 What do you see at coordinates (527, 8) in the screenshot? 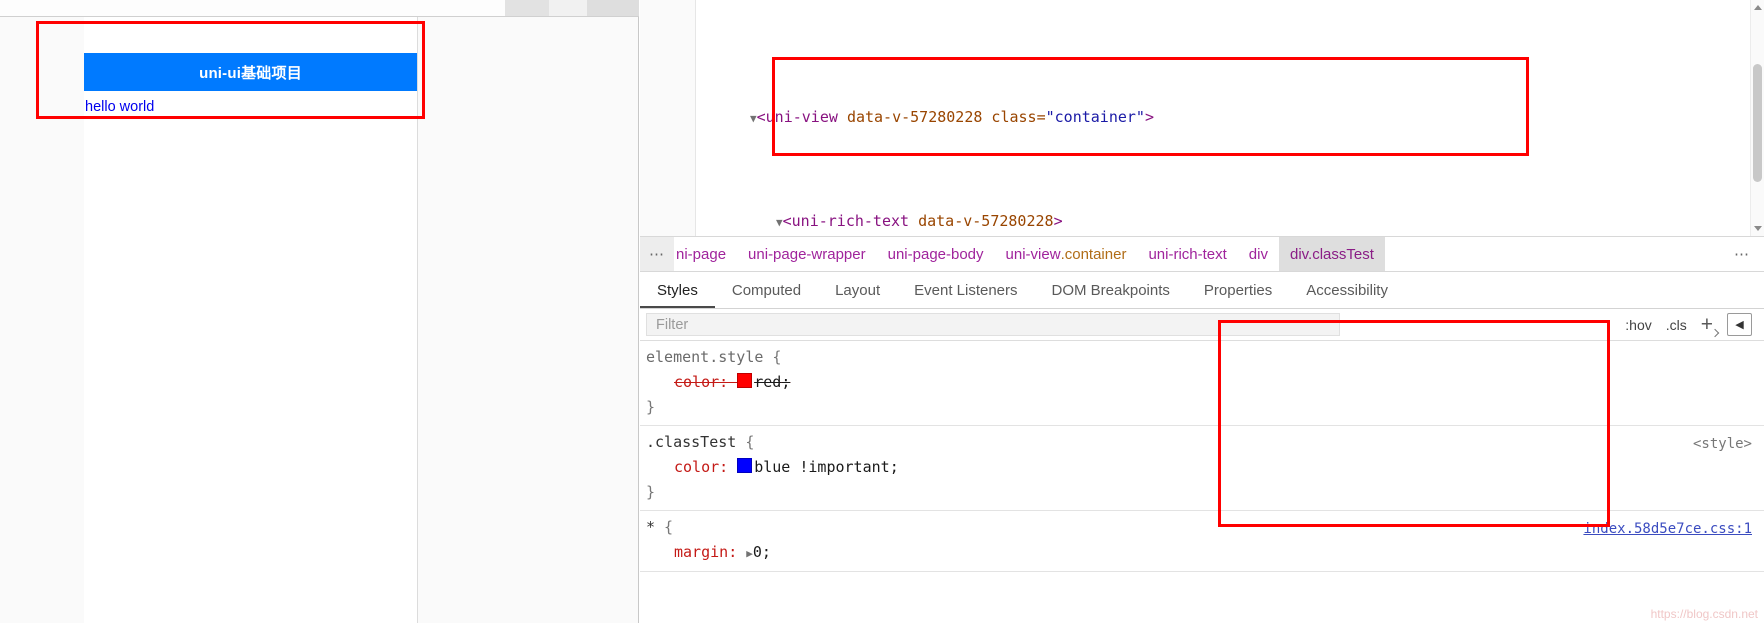
I see `toolbar-segment-a` at bounding box center [527, 8].